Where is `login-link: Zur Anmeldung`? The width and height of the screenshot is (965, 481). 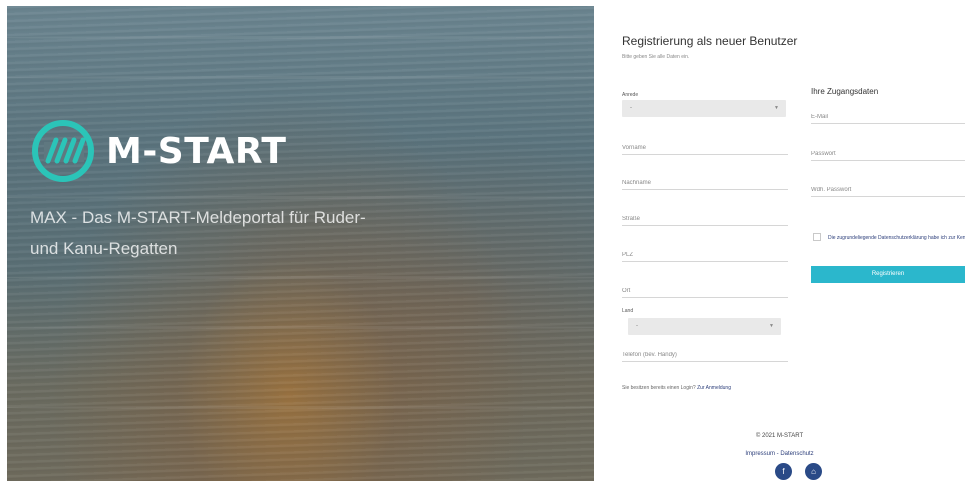 login-link: Zur Anmeldung is located at coordinates (714, 388).